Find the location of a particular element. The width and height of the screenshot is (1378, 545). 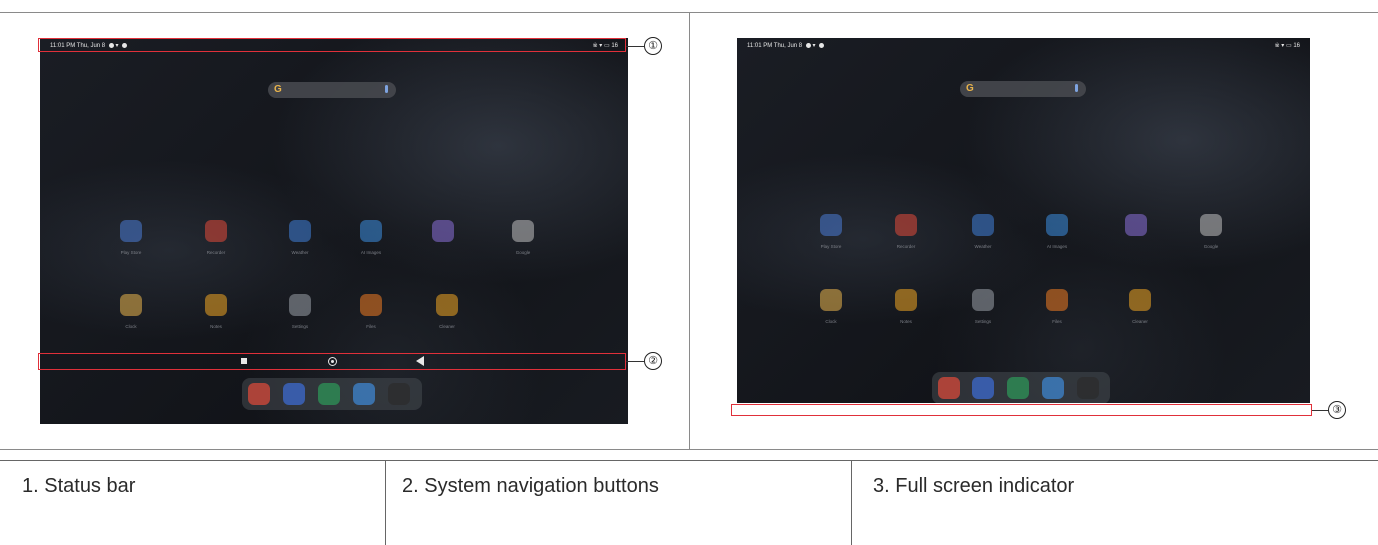

status-bar-highlight is located at coordinates (332, 45).